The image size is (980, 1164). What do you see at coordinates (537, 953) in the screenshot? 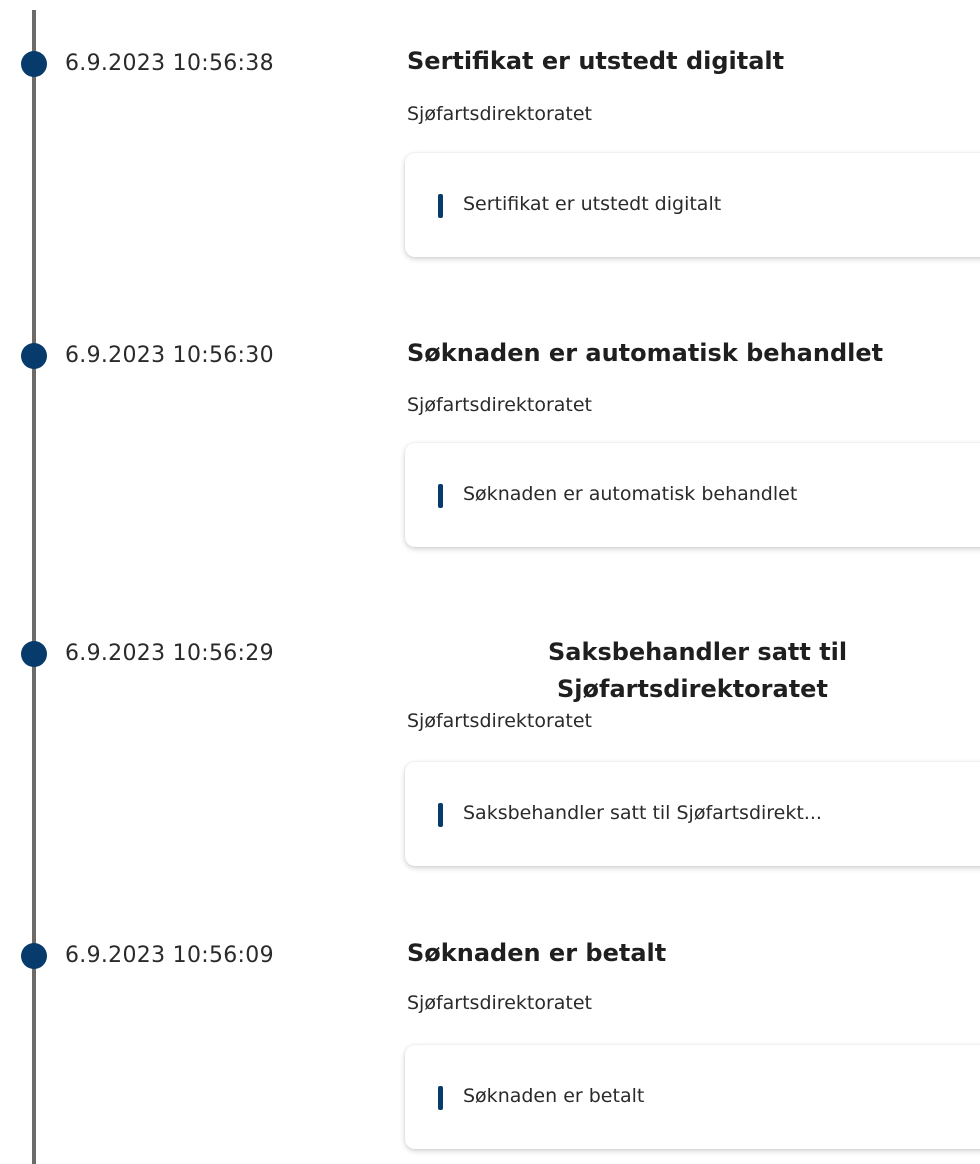
I see `event-title: Søknaden er betalt` at bounding box center [537, 953].